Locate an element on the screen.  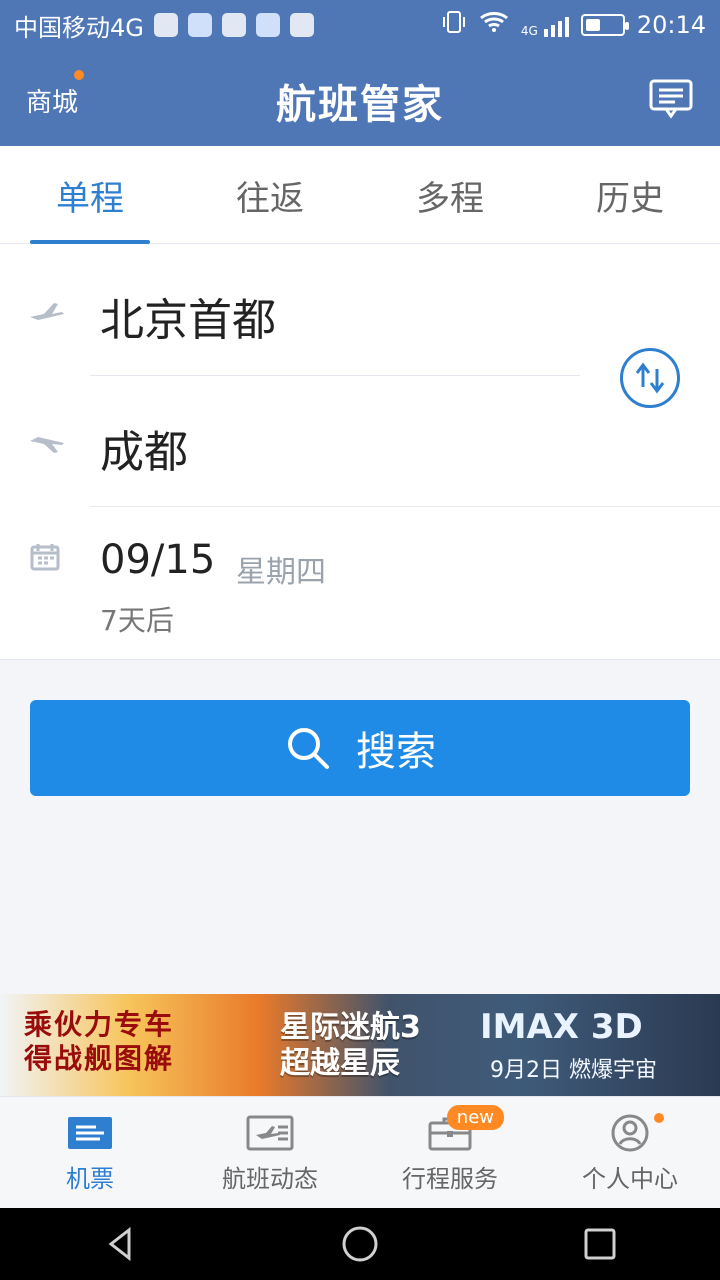
user-icon is located at coordinates (630, 1133).